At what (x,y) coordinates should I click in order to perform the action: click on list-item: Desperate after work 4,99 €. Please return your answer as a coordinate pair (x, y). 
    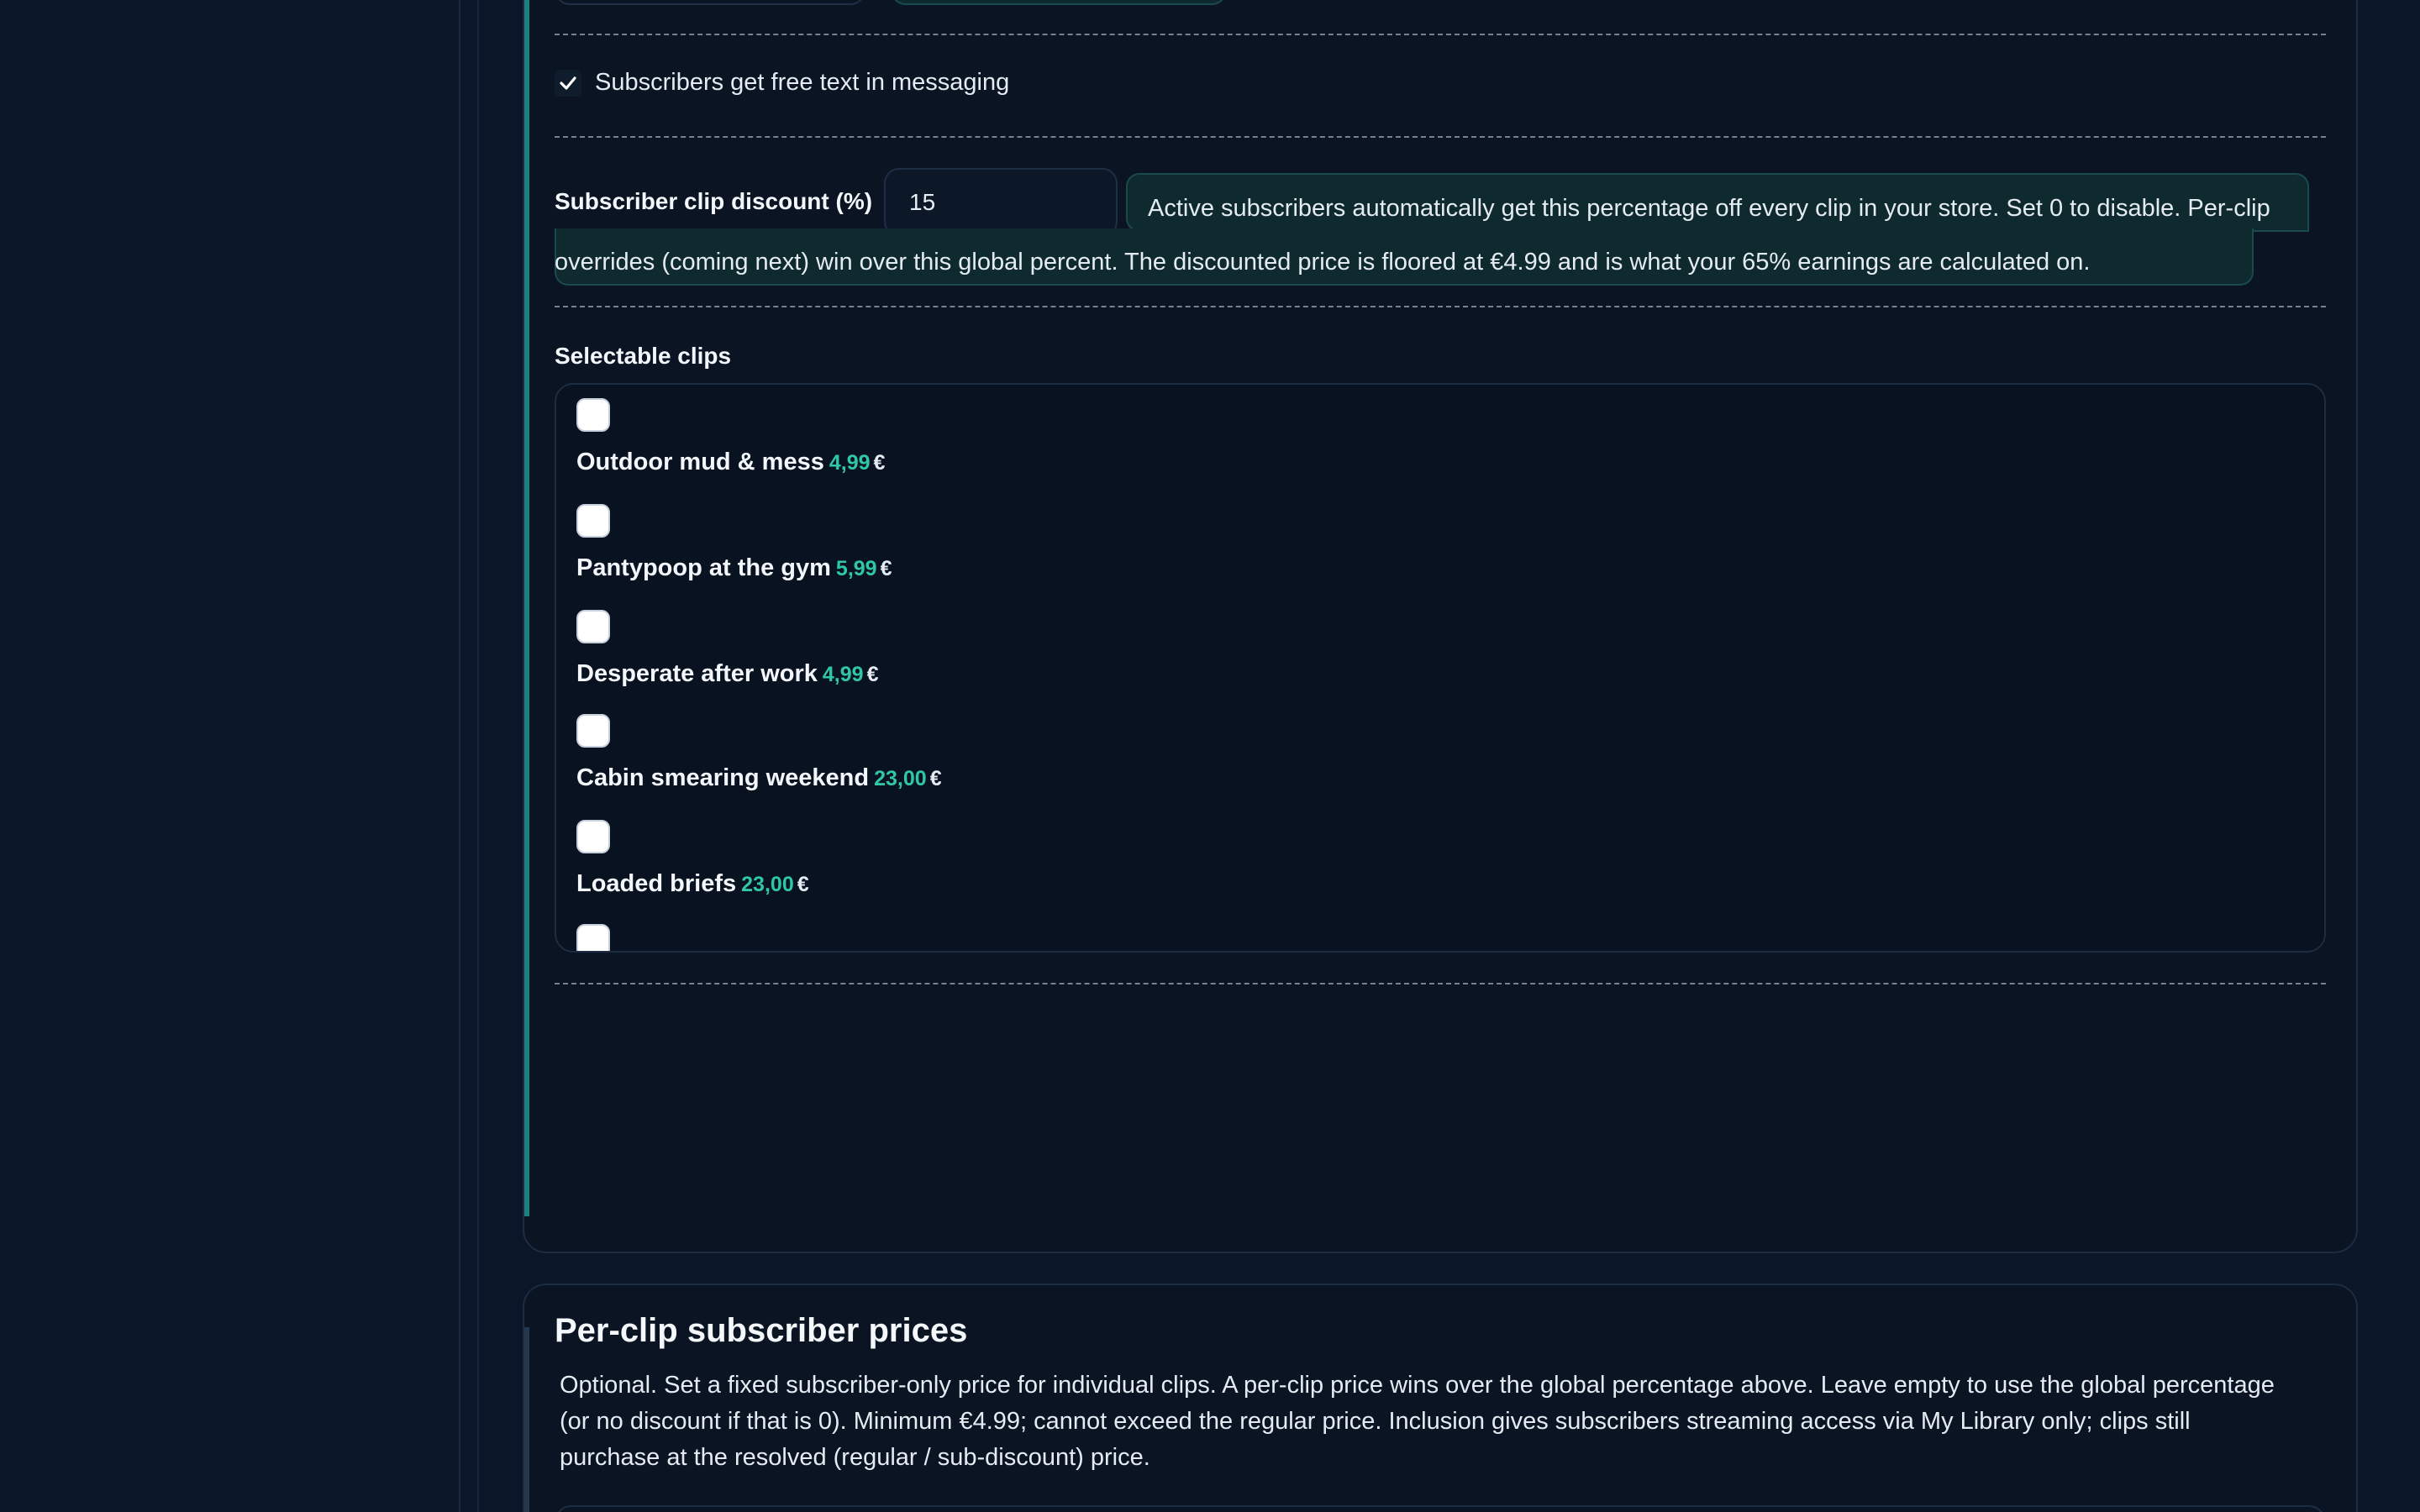
    Looking at the image, I should click on (727, 648).